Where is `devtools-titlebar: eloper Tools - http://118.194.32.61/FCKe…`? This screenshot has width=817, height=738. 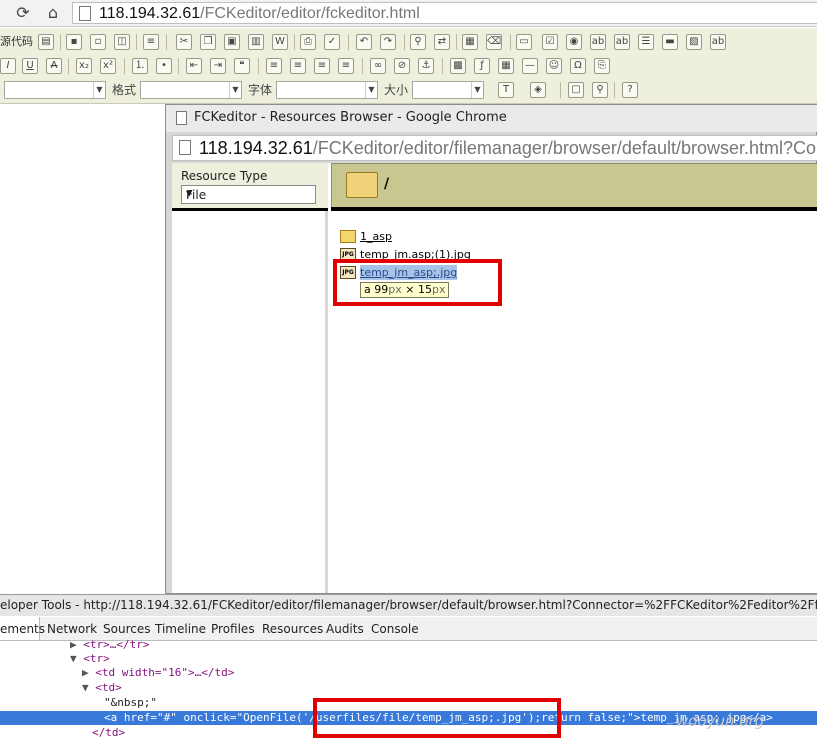 devtools-titlebar: eloper Tools - http://118.194.32.61/FCKe… is located at coordinates (408, 605).